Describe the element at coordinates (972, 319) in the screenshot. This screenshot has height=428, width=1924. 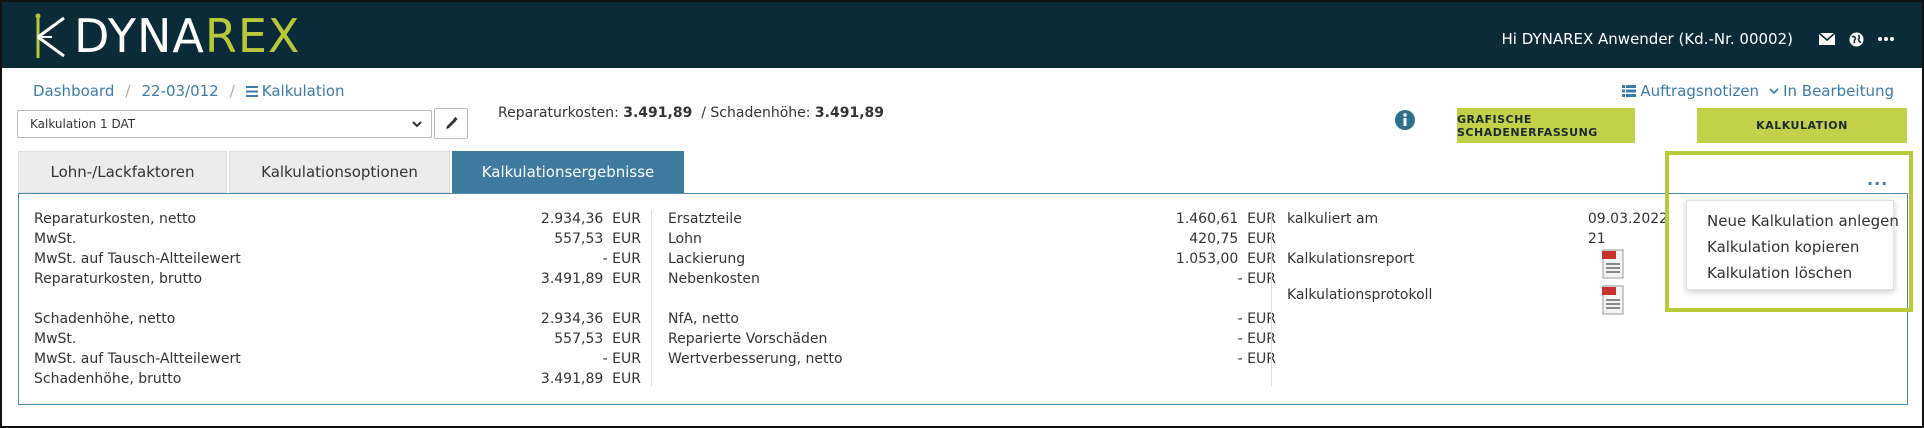
I see `result-row: NfA, netto - EUR` at that location.